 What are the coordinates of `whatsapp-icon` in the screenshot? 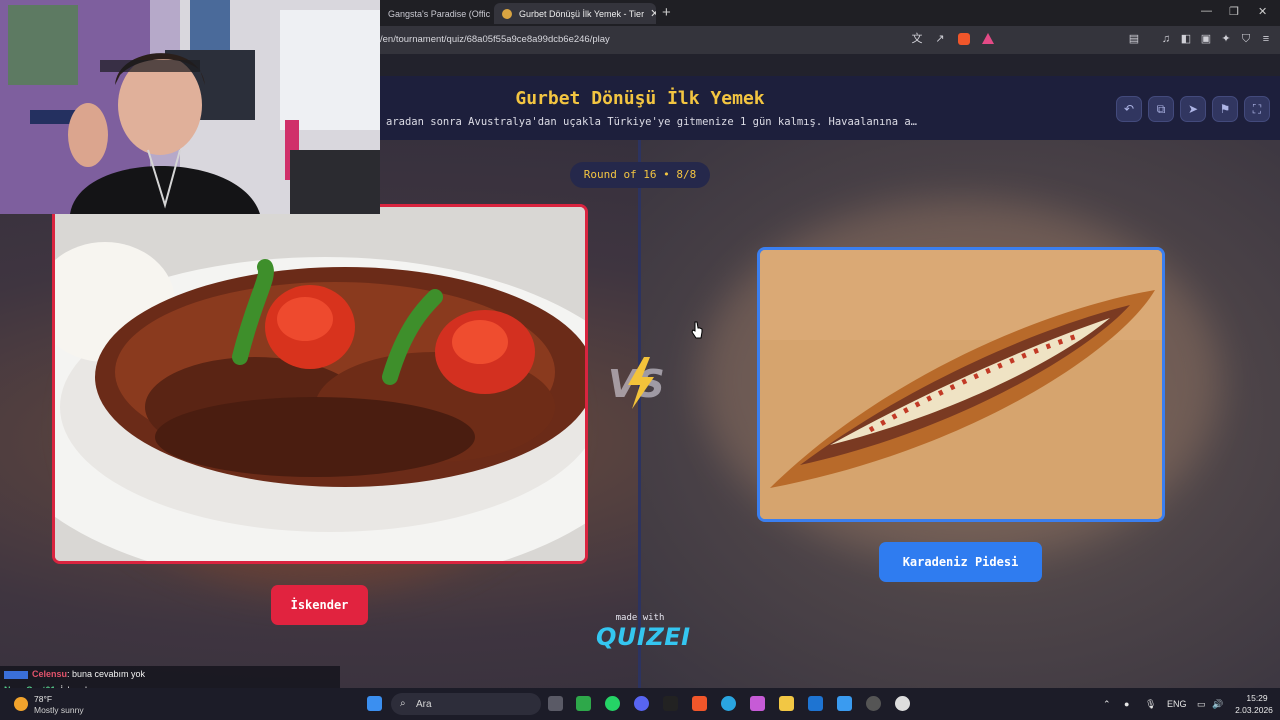 It's located at (612, 703).